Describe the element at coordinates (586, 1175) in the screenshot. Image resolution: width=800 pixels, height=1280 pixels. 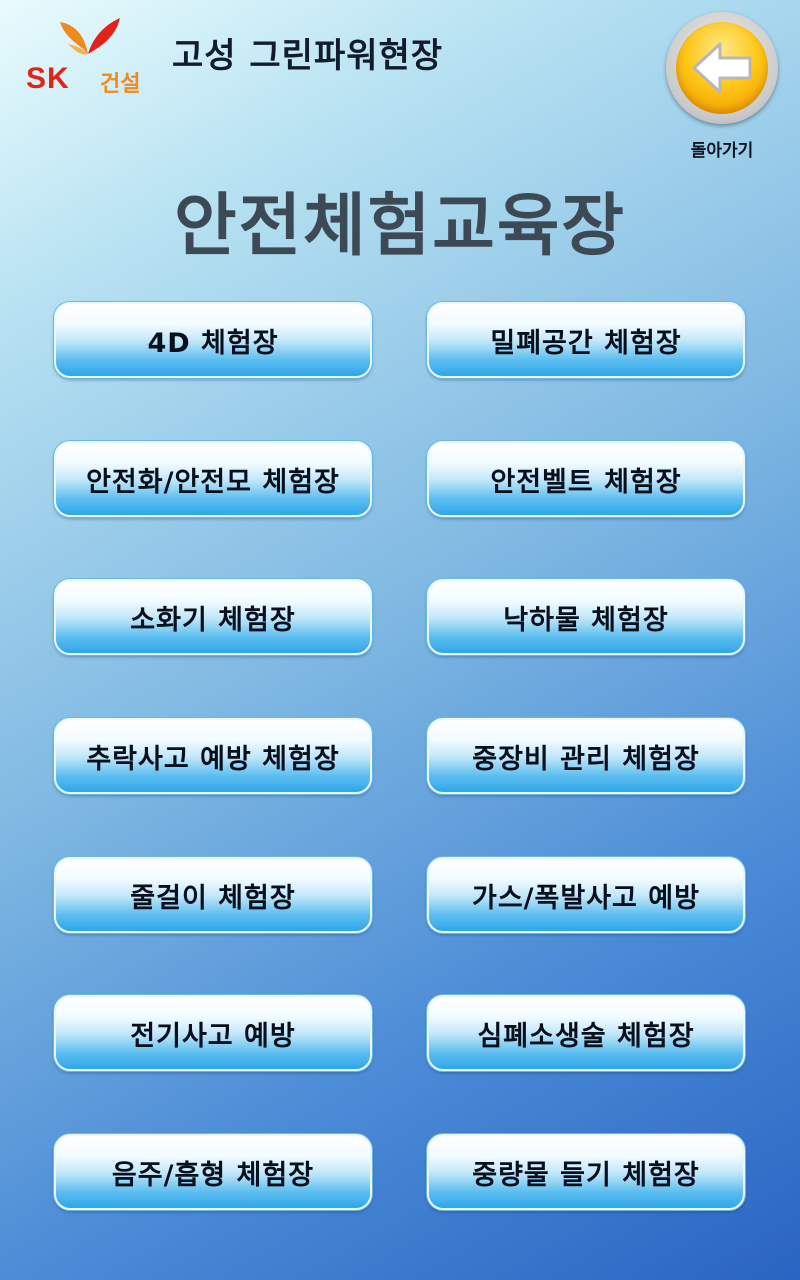
I see `menu-button-label: 중량물 들기 체험장` at that location.